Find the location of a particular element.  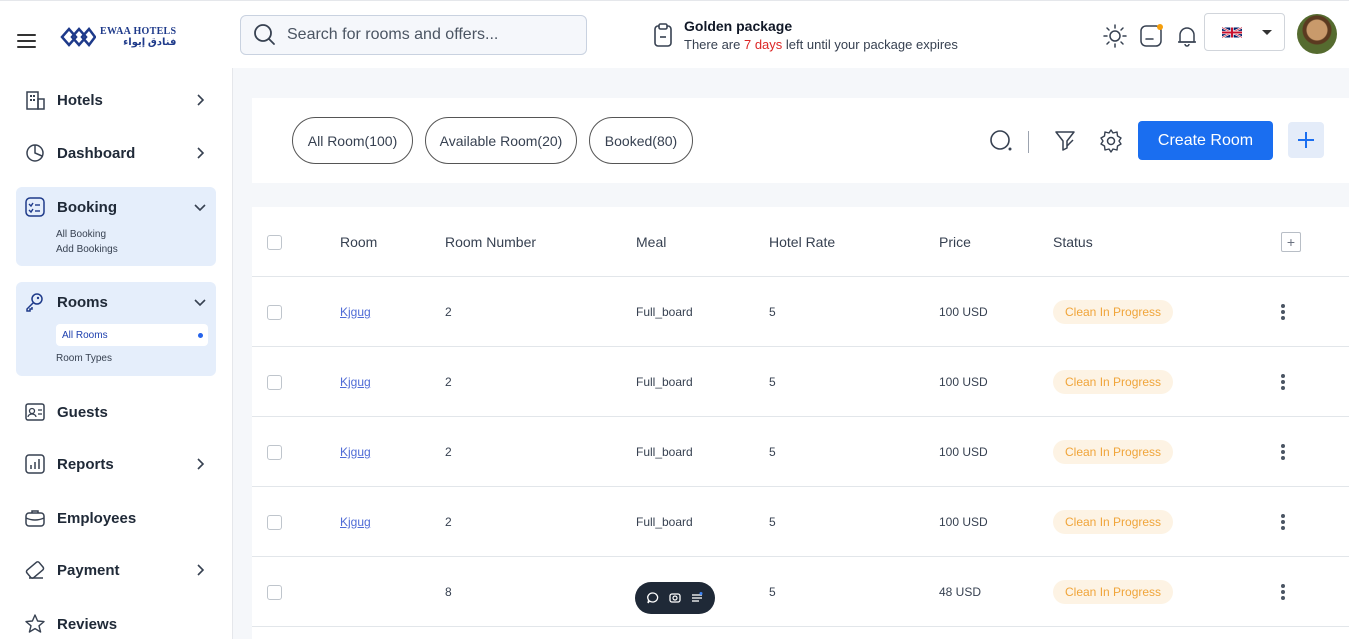

sun-icon is located at coordinates (1115, 36).